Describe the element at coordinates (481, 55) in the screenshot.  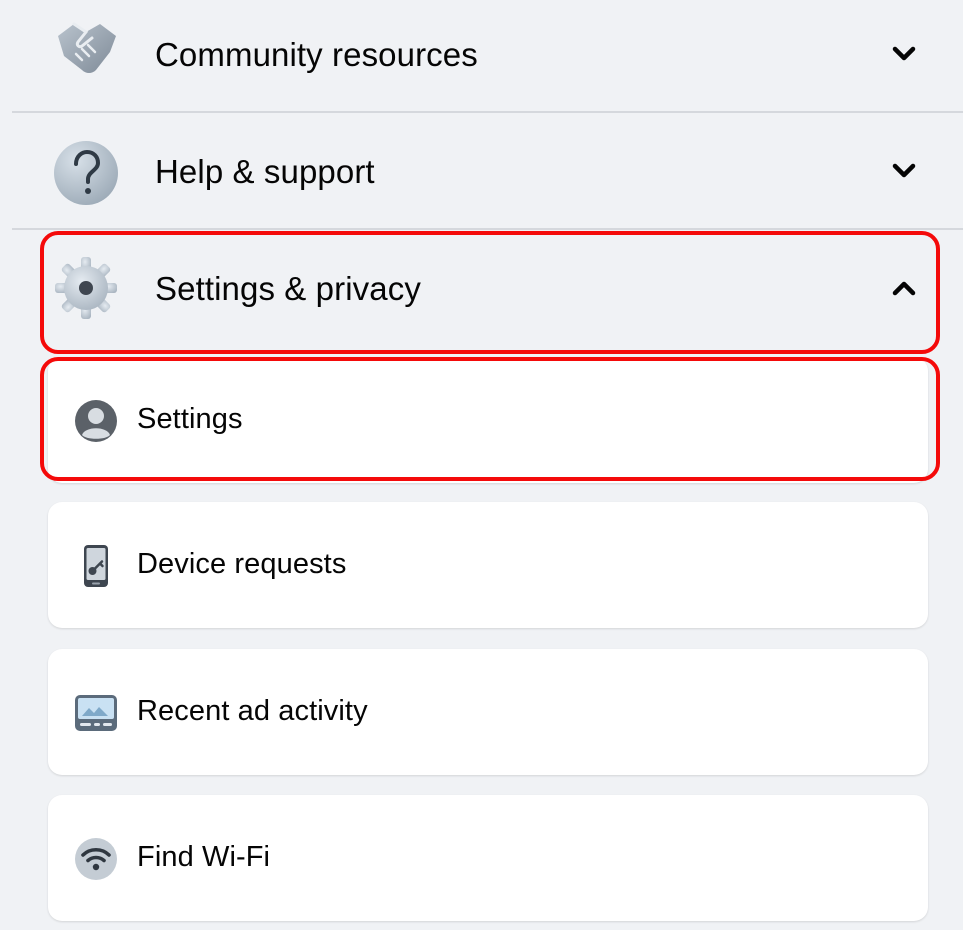
I see `community-resources-row: Community resources` at that location.